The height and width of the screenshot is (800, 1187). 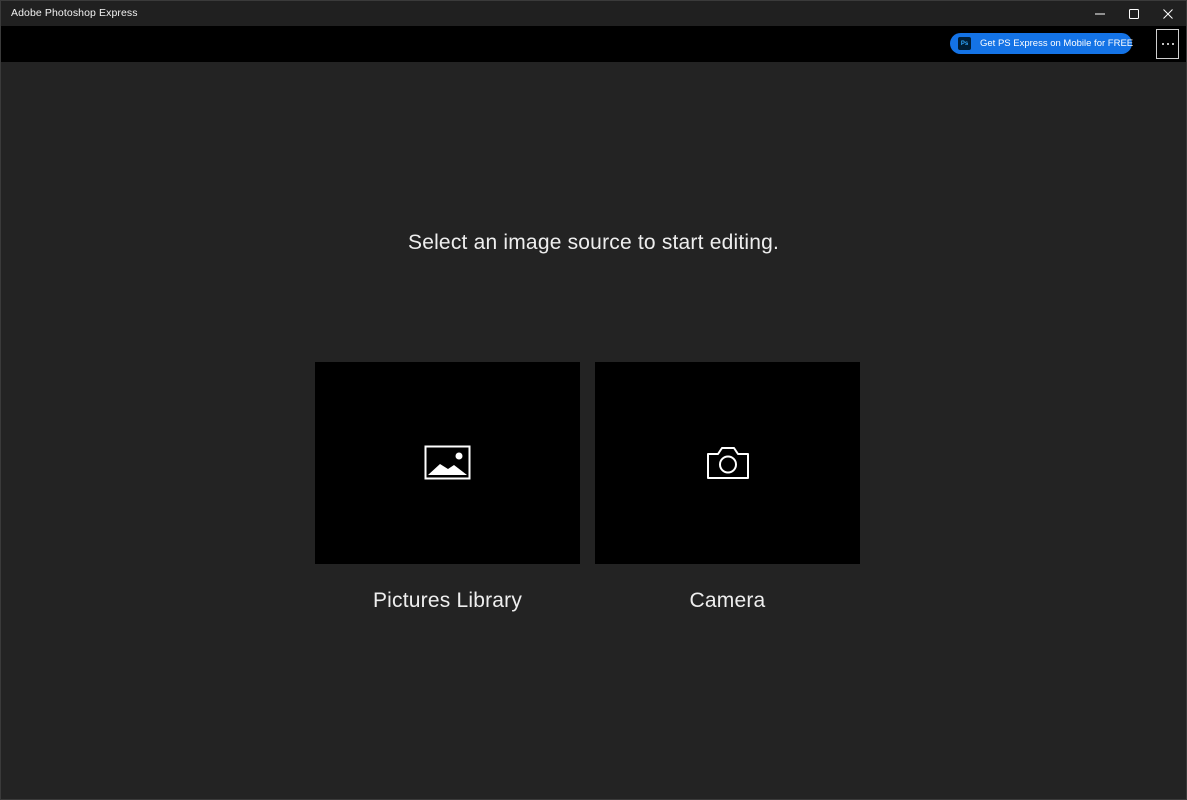 I want to click on close-button, so click(x=1168, y=13).